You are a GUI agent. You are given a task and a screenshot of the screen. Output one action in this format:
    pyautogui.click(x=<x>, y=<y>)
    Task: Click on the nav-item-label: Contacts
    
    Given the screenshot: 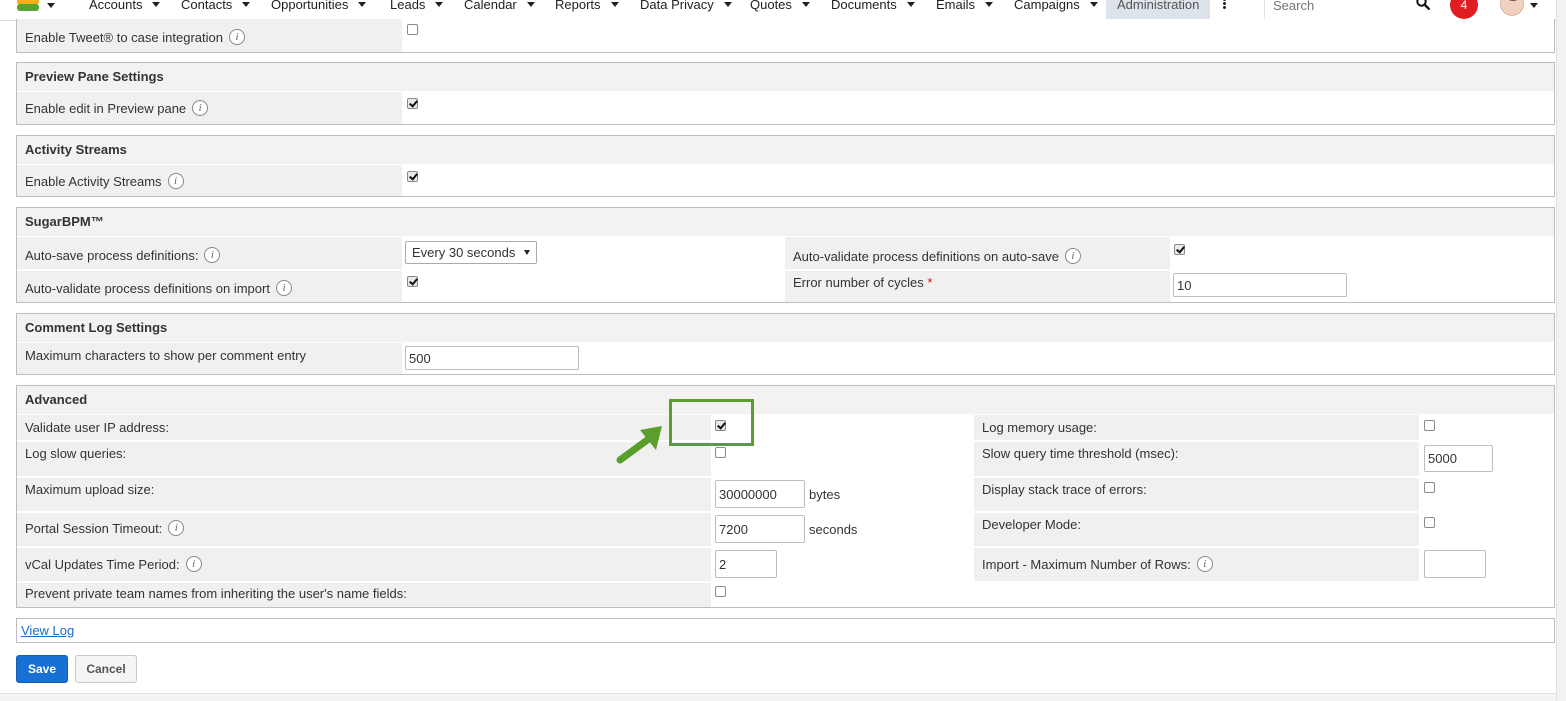 What is the action you would take?
    pyautogui.click(x=207, y=6)
    